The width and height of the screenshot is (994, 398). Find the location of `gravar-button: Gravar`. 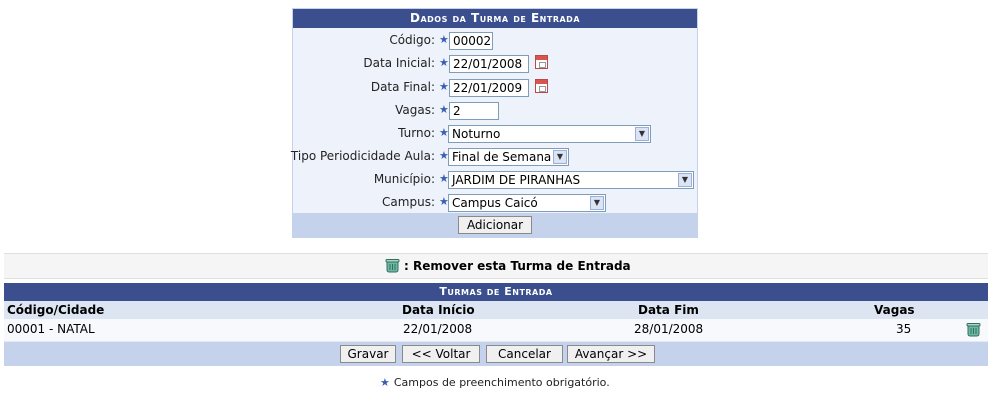

gravar-button: Gravar is located at coordinates (368, 354).